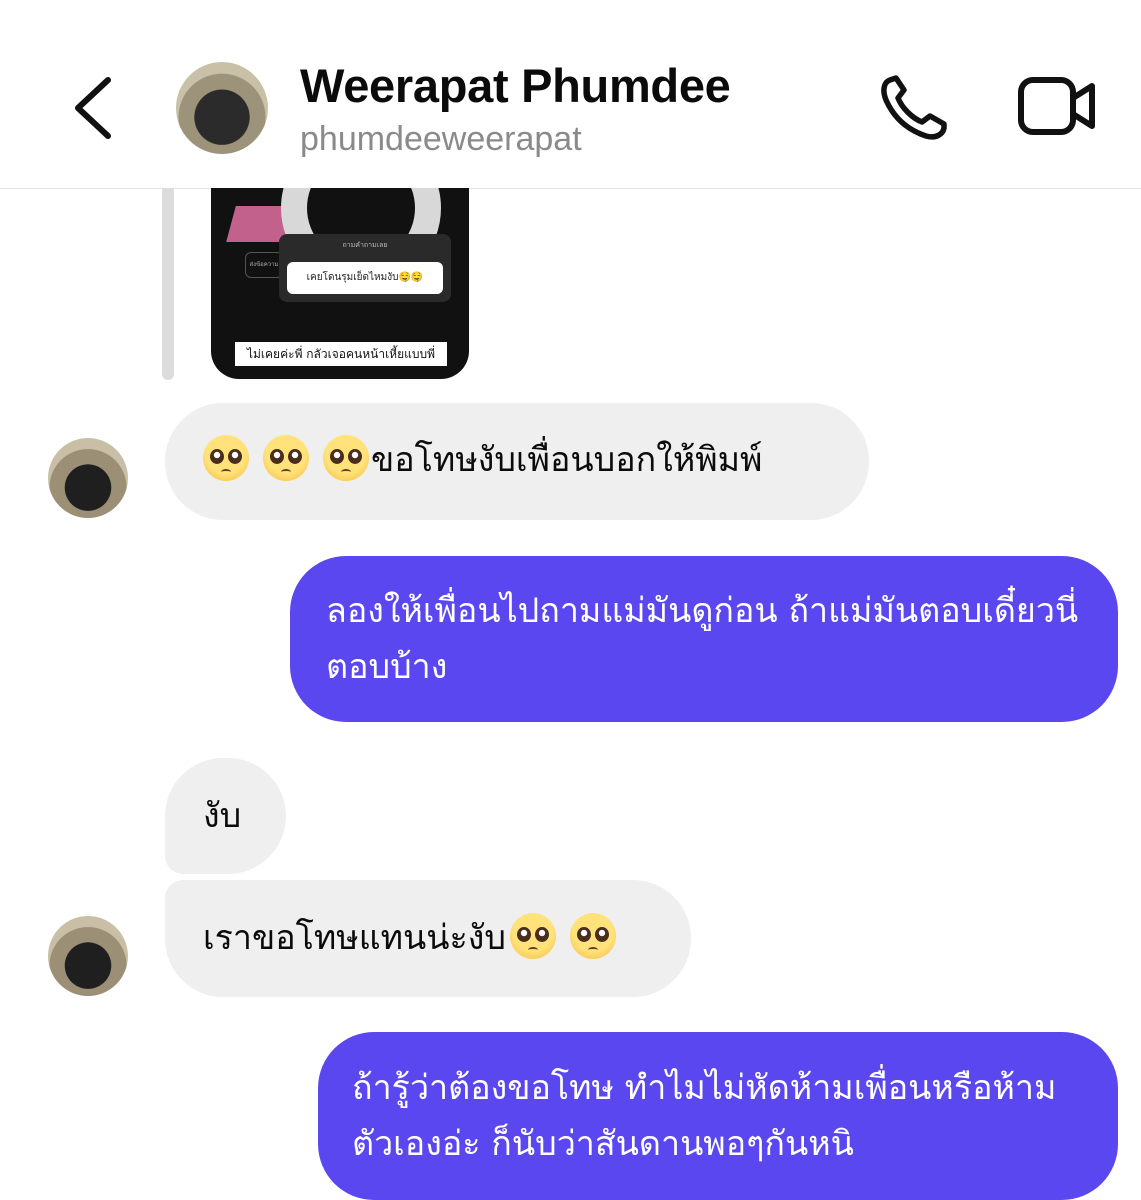 This screenshot has width=1141, height=1200. I want to click on video-camera-icon, so click(1056, 106).